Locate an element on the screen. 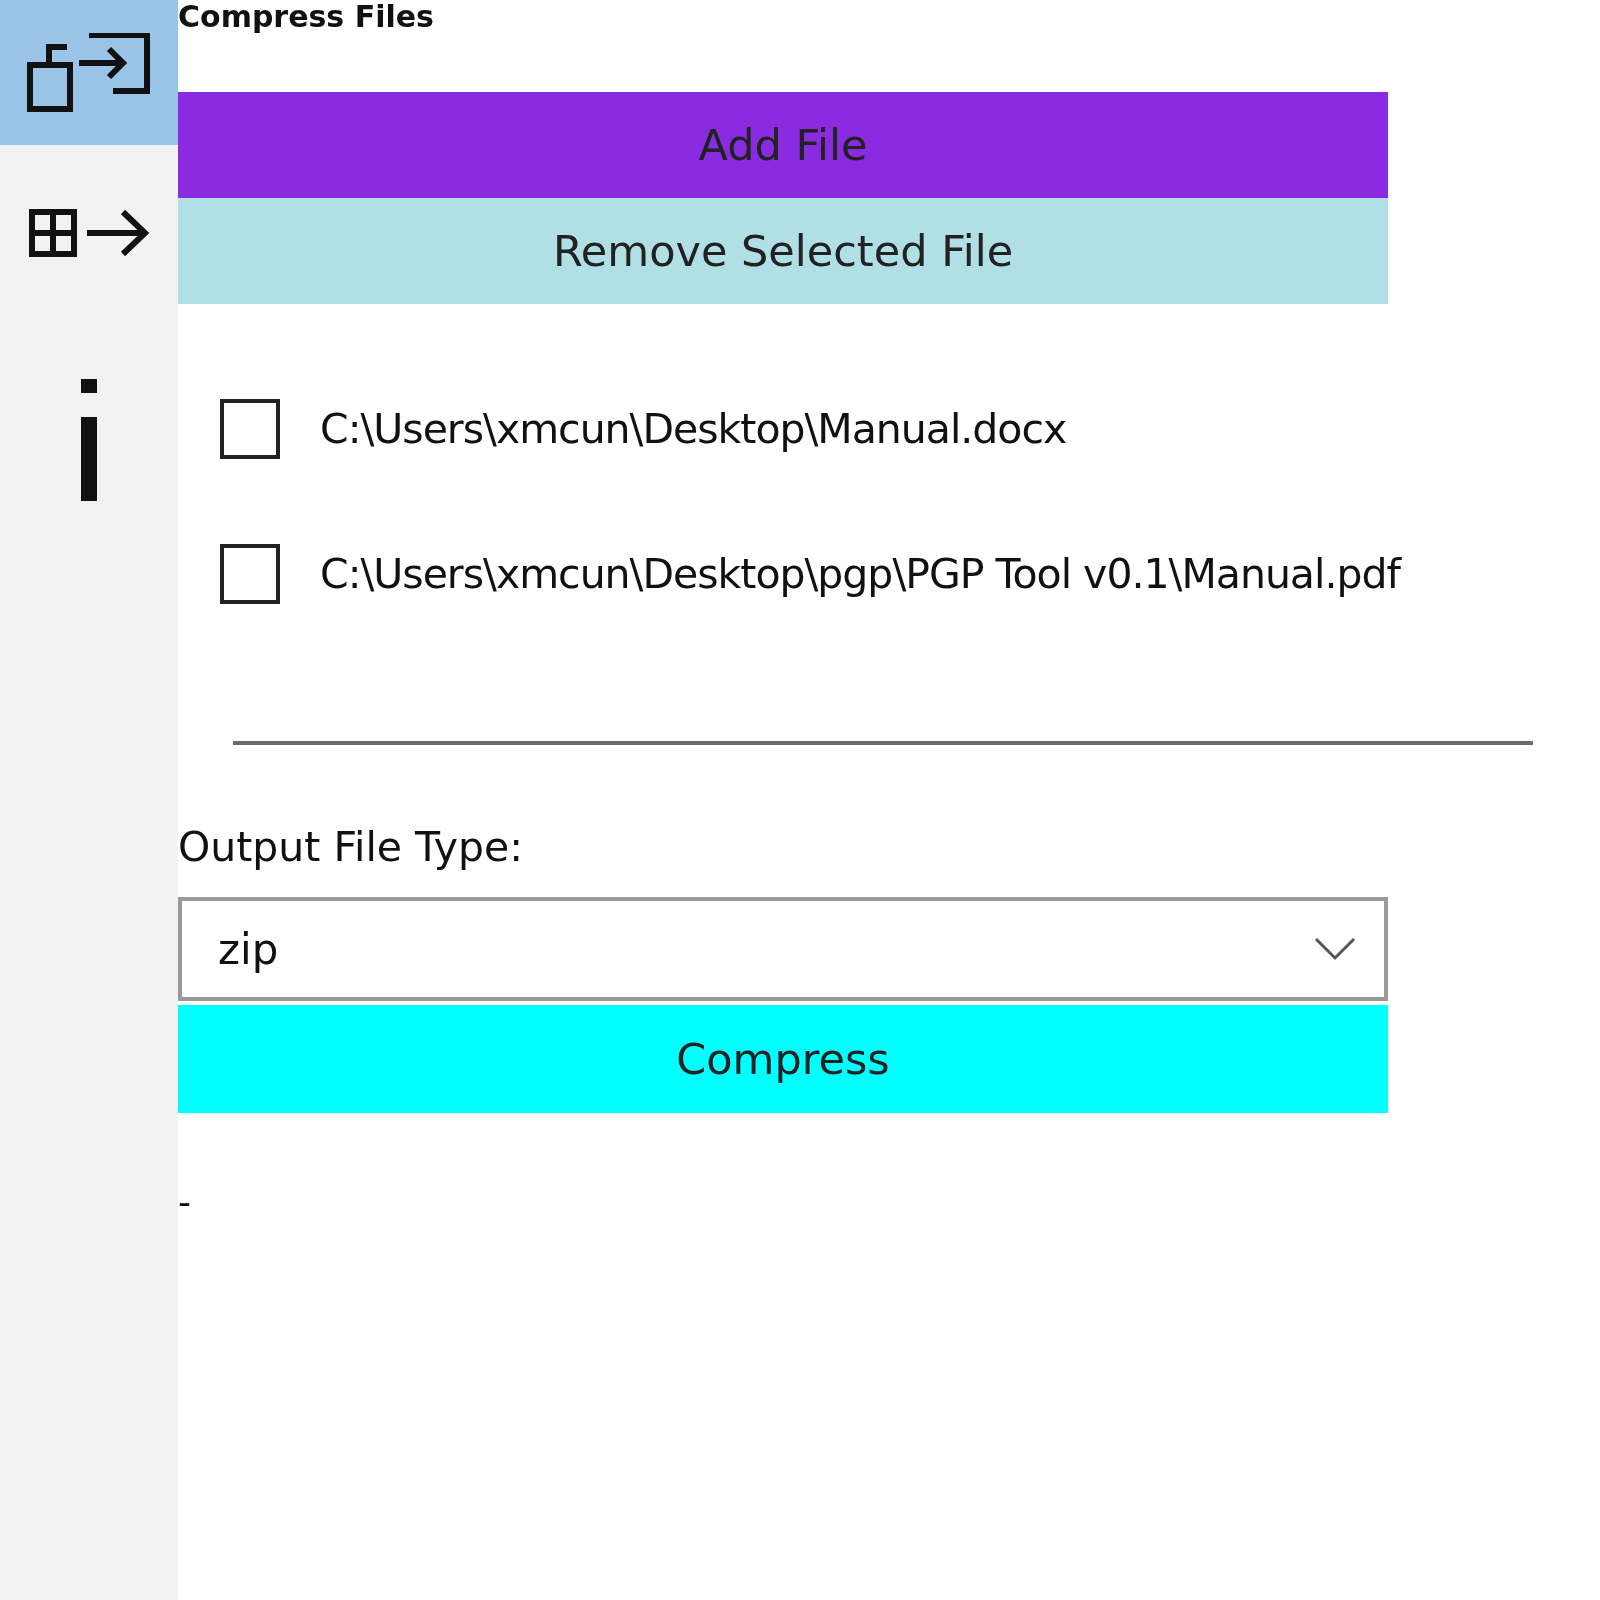 This screenshot has height=1600, width=1600. status-text: - is located at coordinates (184, 1201).